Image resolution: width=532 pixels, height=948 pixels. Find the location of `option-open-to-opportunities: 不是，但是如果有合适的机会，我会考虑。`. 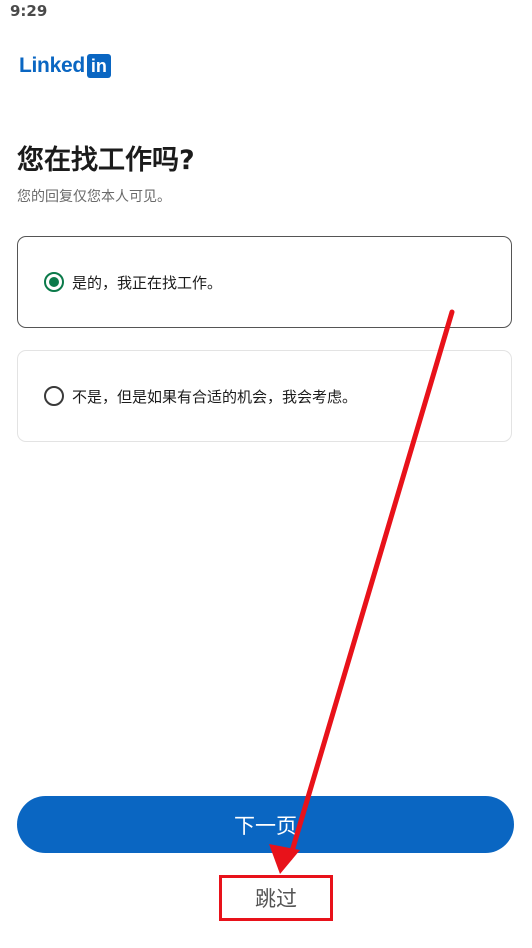

option-open-to-opportunities: 不是，但是如果有合适的机会，我会考虑。 is located at coordinates (264, 396).